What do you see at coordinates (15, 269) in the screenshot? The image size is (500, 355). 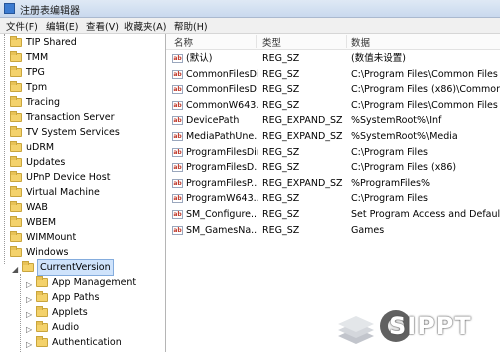 I see `expanded-arrow-icon: ◢` at bounding box center [15, 269].